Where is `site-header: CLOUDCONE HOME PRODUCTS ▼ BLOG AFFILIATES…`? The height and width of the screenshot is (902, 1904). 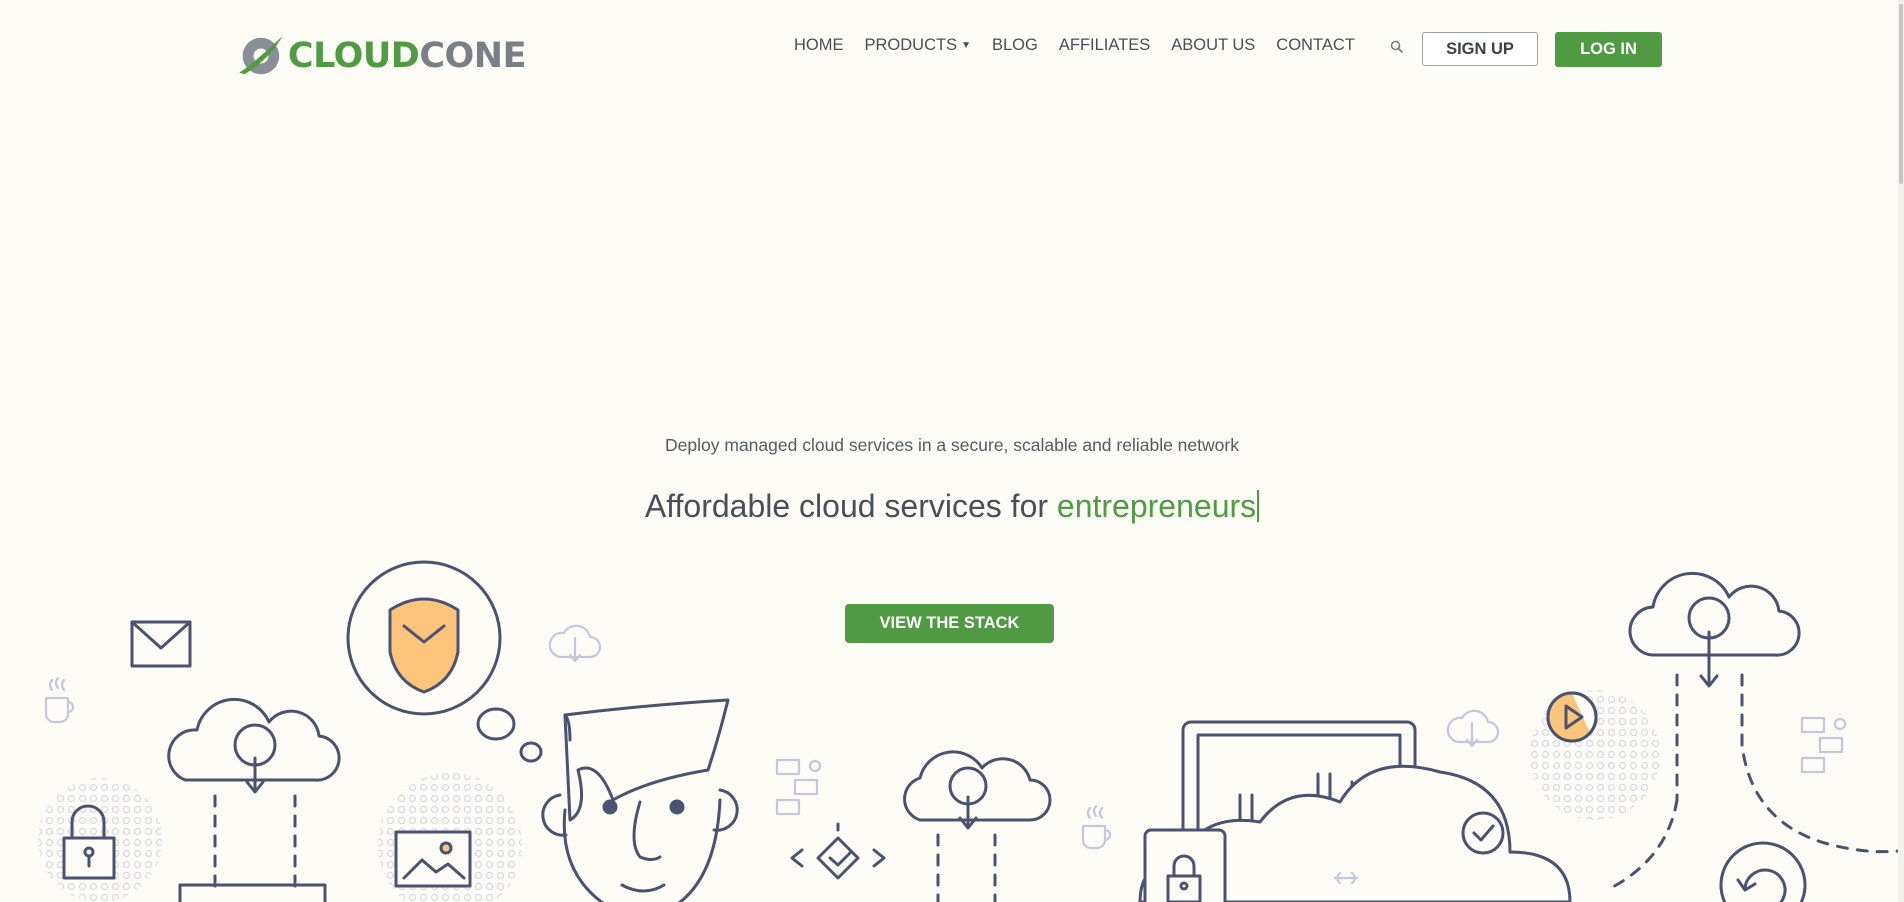 site-header: CLOUDCONE HOME PRODUCTS ▼ BLOG AFFILIATES… is located at coordinates (952, 50).